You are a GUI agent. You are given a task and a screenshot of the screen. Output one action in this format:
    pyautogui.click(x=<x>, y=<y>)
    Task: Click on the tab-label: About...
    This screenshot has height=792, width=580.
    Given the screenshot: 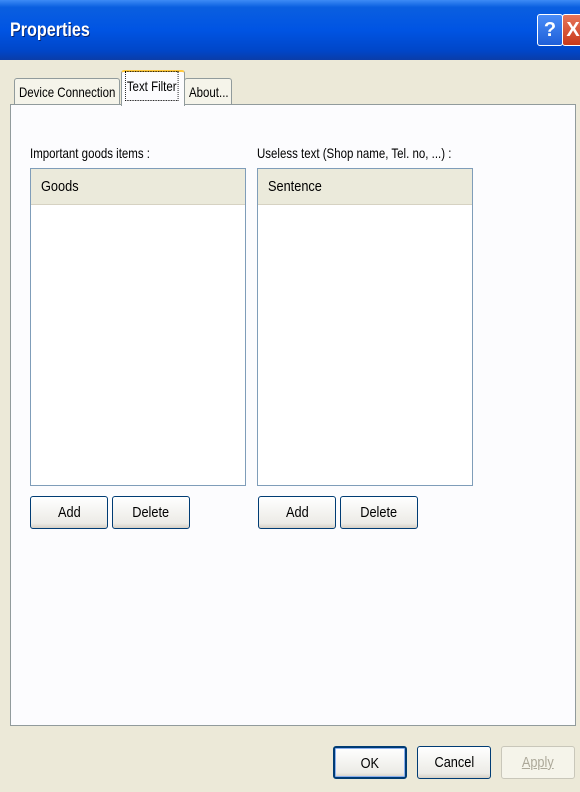 What is the action you would take?
    pyautogui.click(x=209, y=92)
    